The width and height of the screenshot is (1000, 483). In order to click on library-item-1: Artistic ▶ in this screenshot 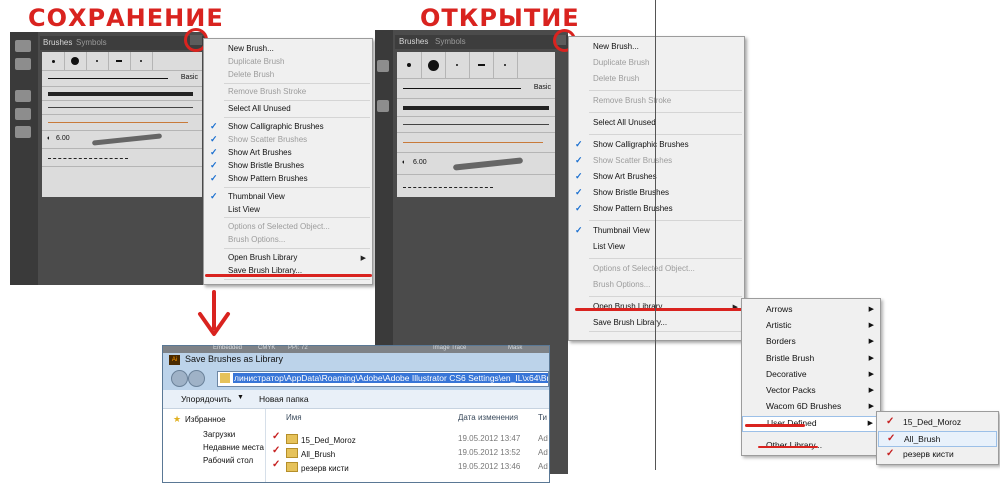, I will do `click(811, 326)`.